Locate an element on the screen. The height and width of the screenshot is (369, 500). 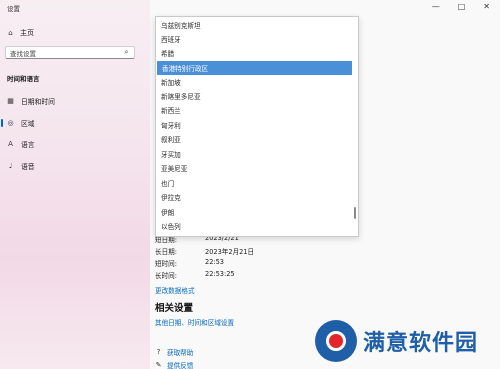
list-item: 牙买加 is located at coordinates (254, 154).